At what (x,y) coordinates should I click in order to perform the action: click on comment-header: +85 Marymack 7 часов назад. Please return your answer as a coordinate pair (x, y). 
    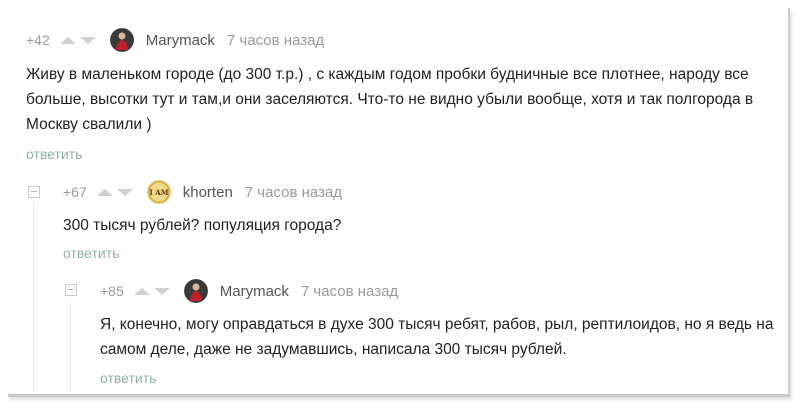
    Looking at the image, I should click on (249, 291).